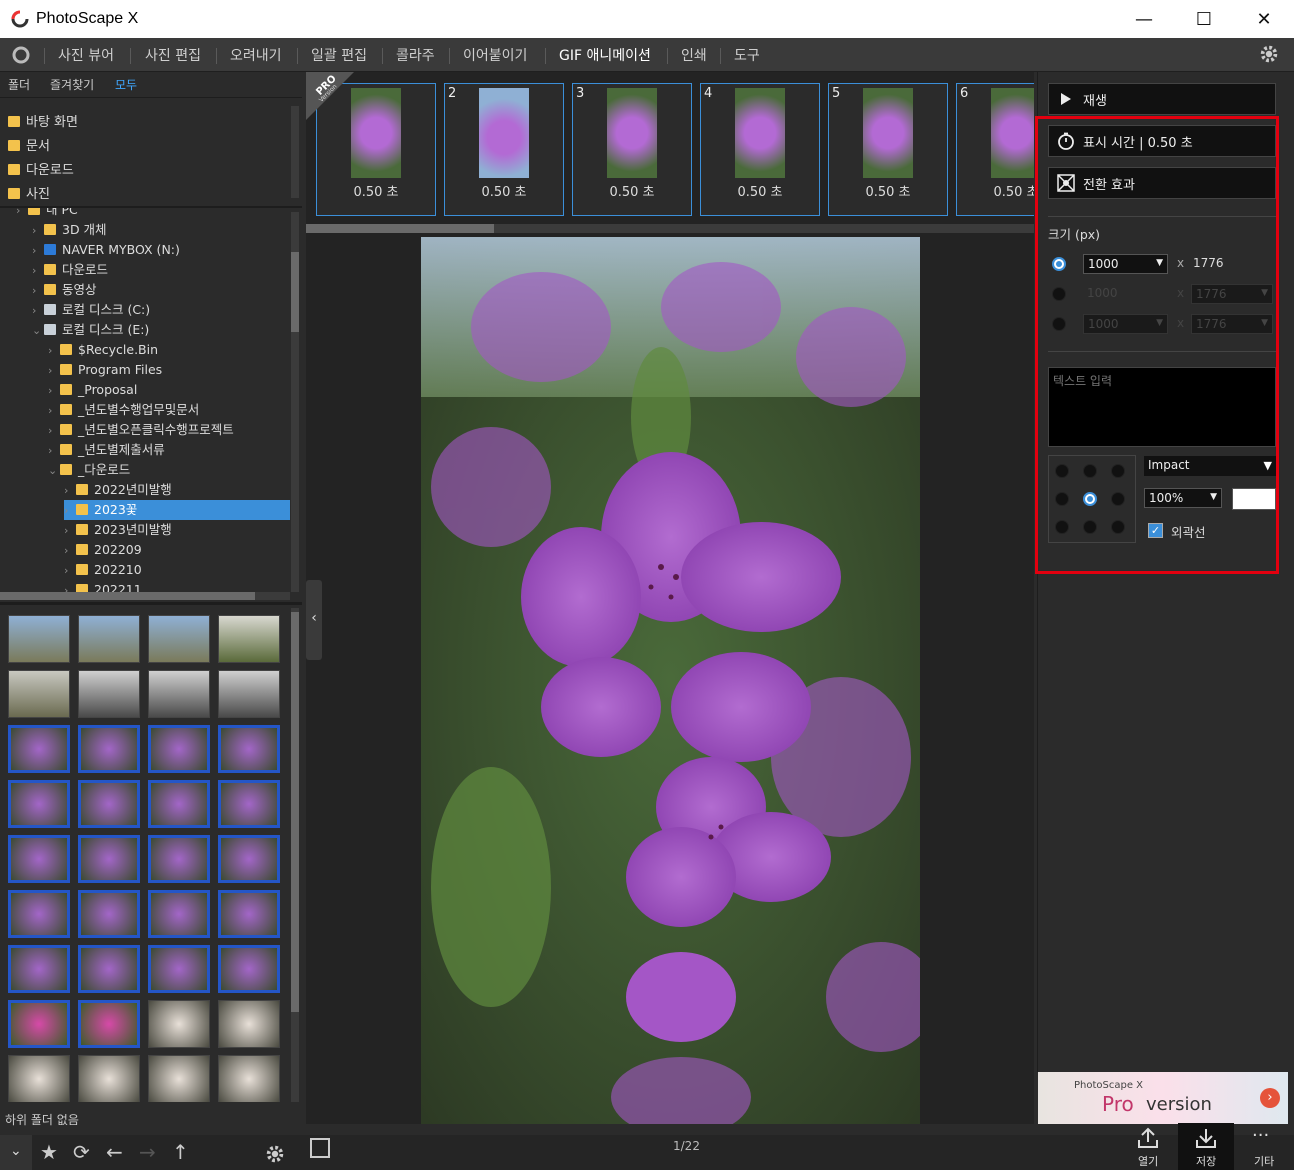  What do you see at coordinates (118, 490) in the screenshot?
I see `tree-item: › 2022년미발행` at bounding box center [118, 490].